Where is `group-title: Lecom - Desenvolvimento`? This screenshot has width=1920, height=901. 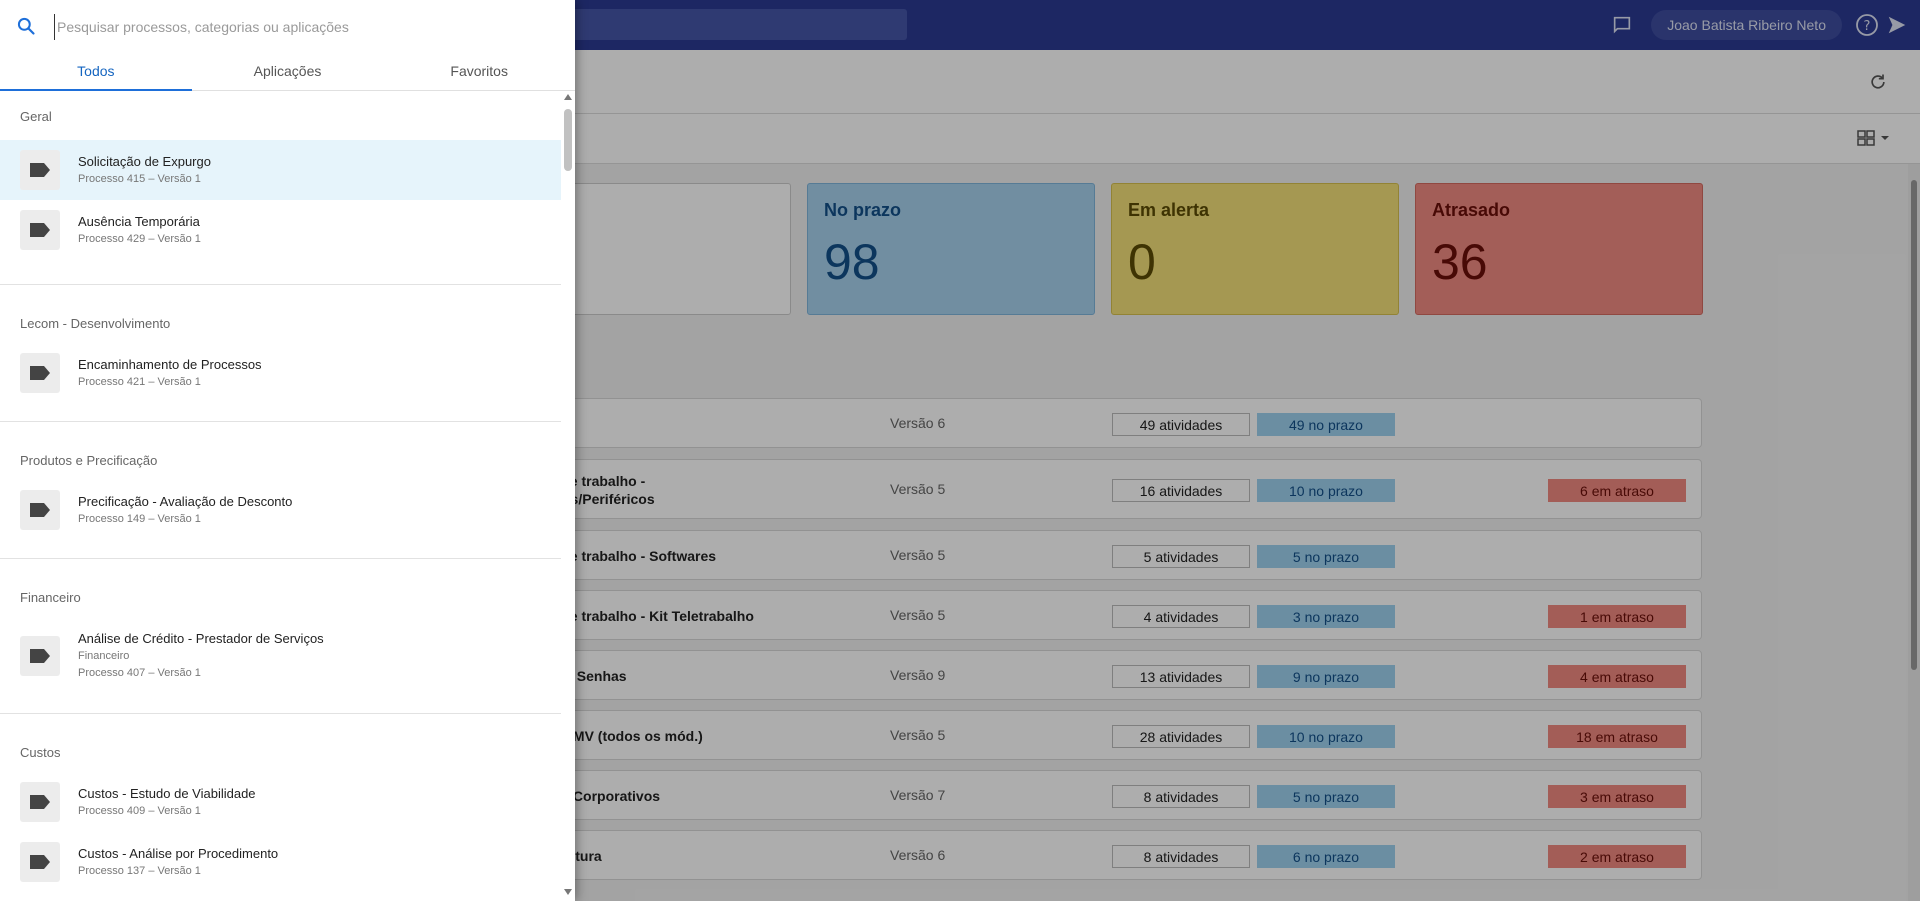 group-title: Lecom - Desenvolvimento is located at coordinates (95, 323).